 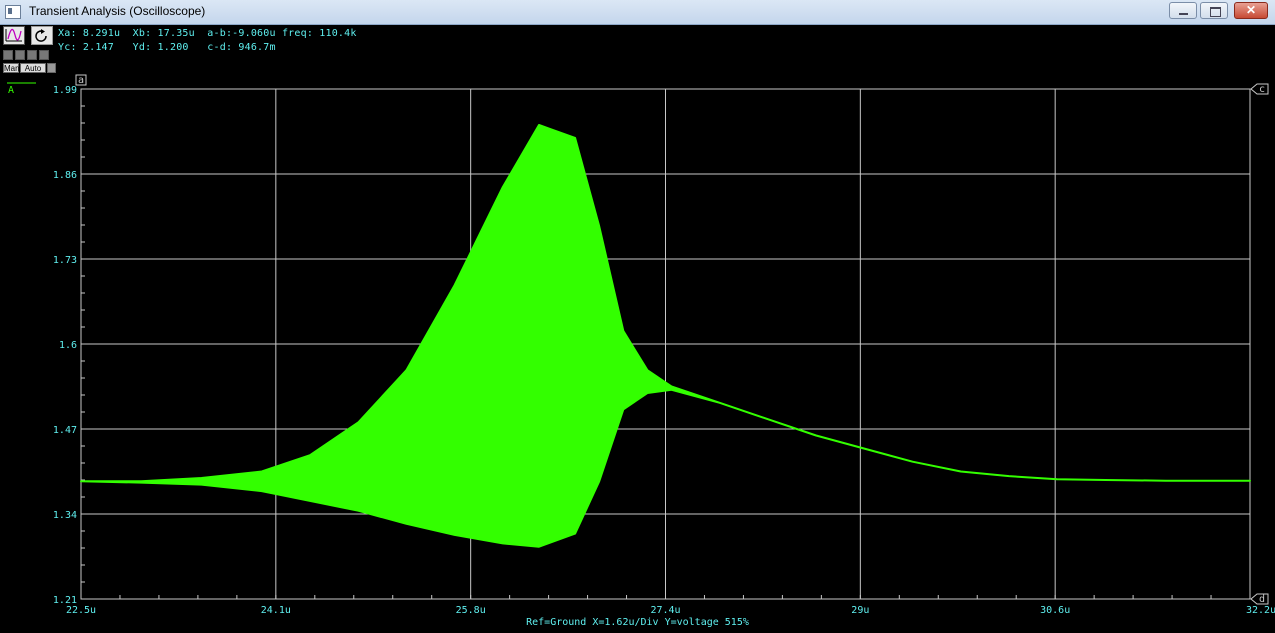 What do you see at coordinates (1260, 610) in the screenshot?
I see `x-tick-label: 32.2u` at bounding box center [1260, 610].